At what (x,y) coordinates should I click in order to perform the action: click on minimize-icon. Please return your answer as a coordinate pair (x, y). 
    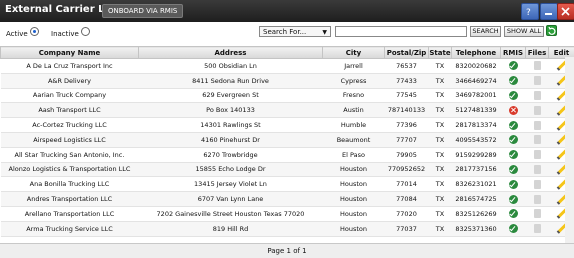
    Looking at the image, I should click on (549, 11).